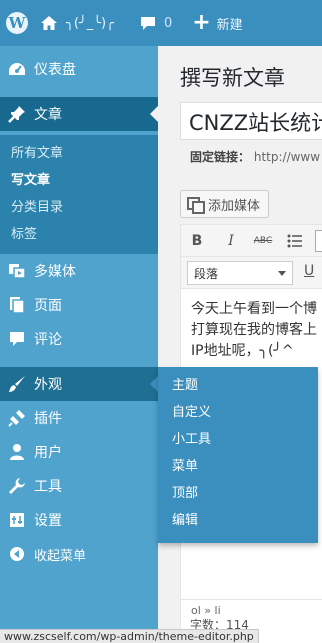 The height and width of the screenshot is (643, 322). I want to click on wrench-icon, so click(17, 486).